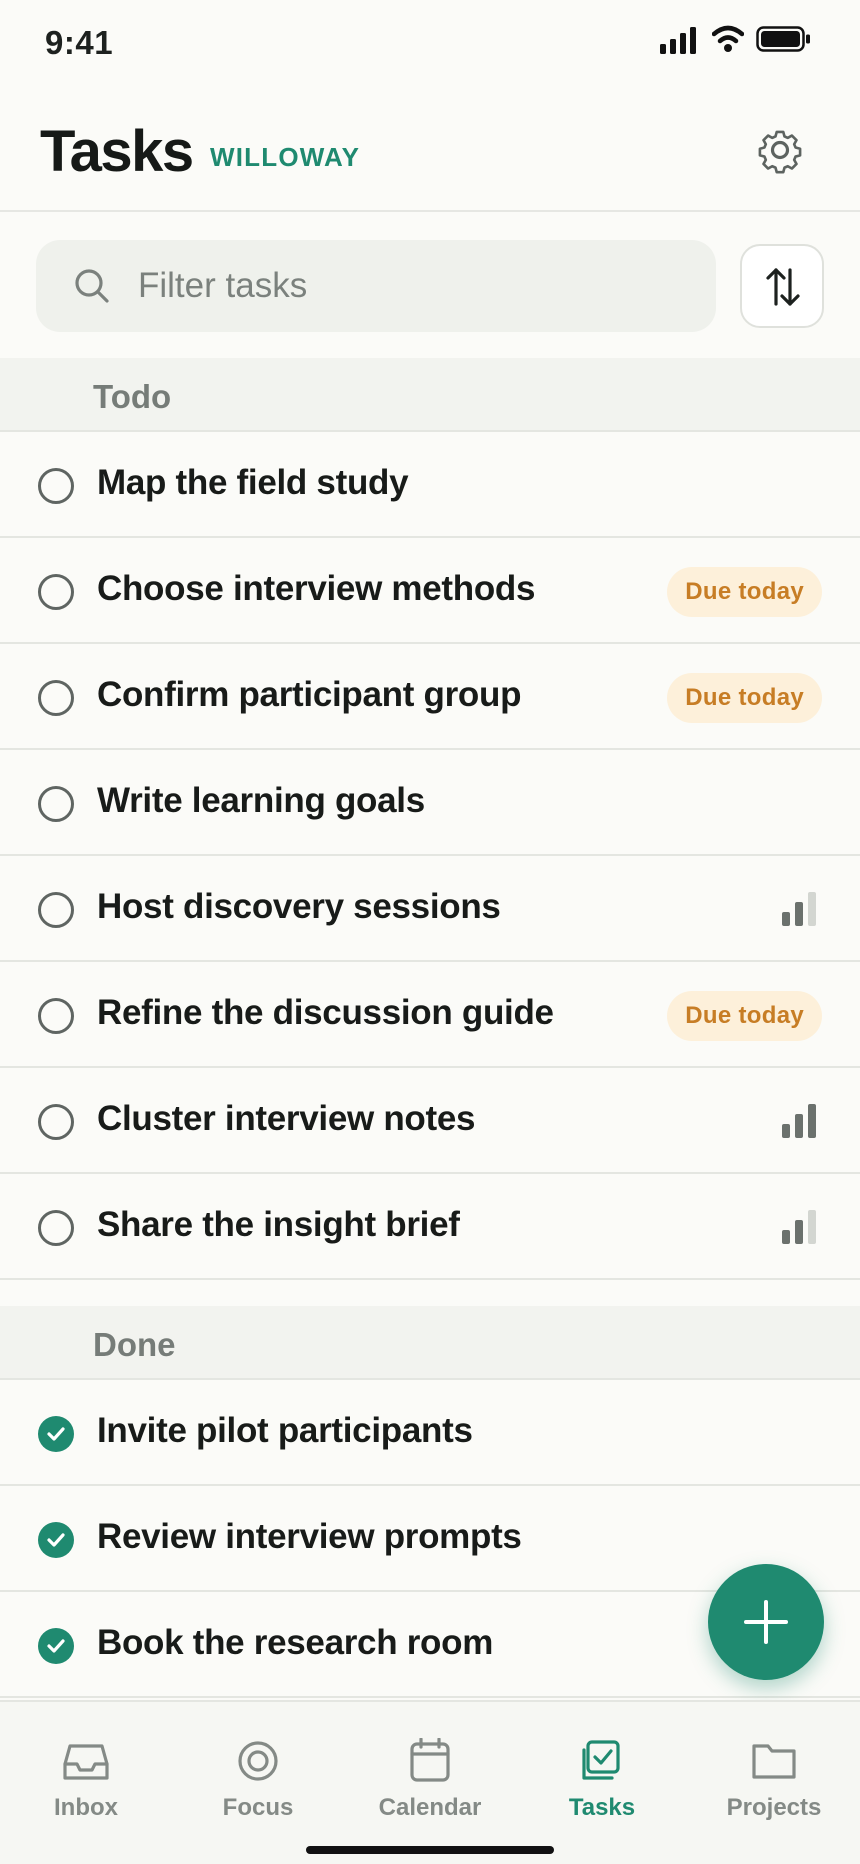 This screenshot has height=1864, width=860. I want to click on calendar-icon, so click(430, 1760).